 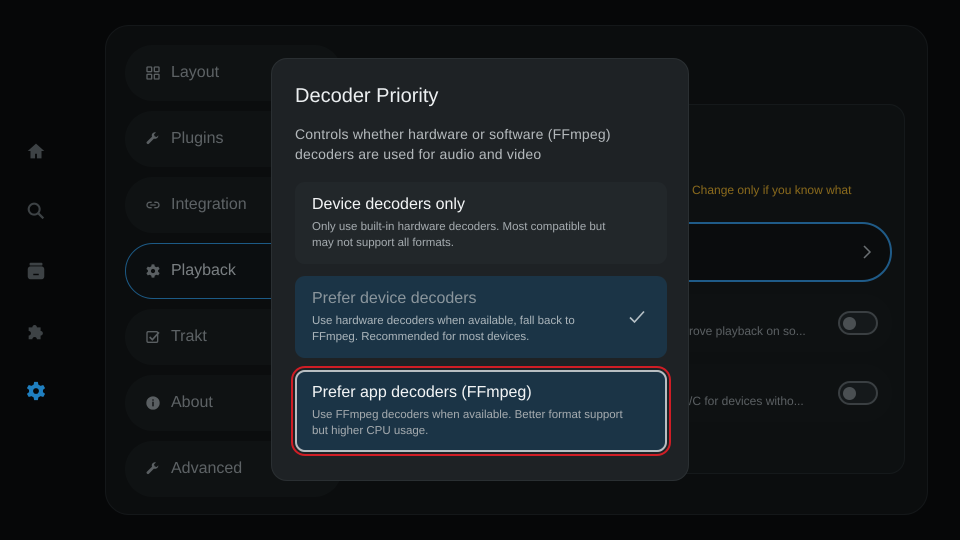 What do you see at coordinates (153, 271) in the screenshot?
I see `gear-icon` at bounding box center [153, 271].